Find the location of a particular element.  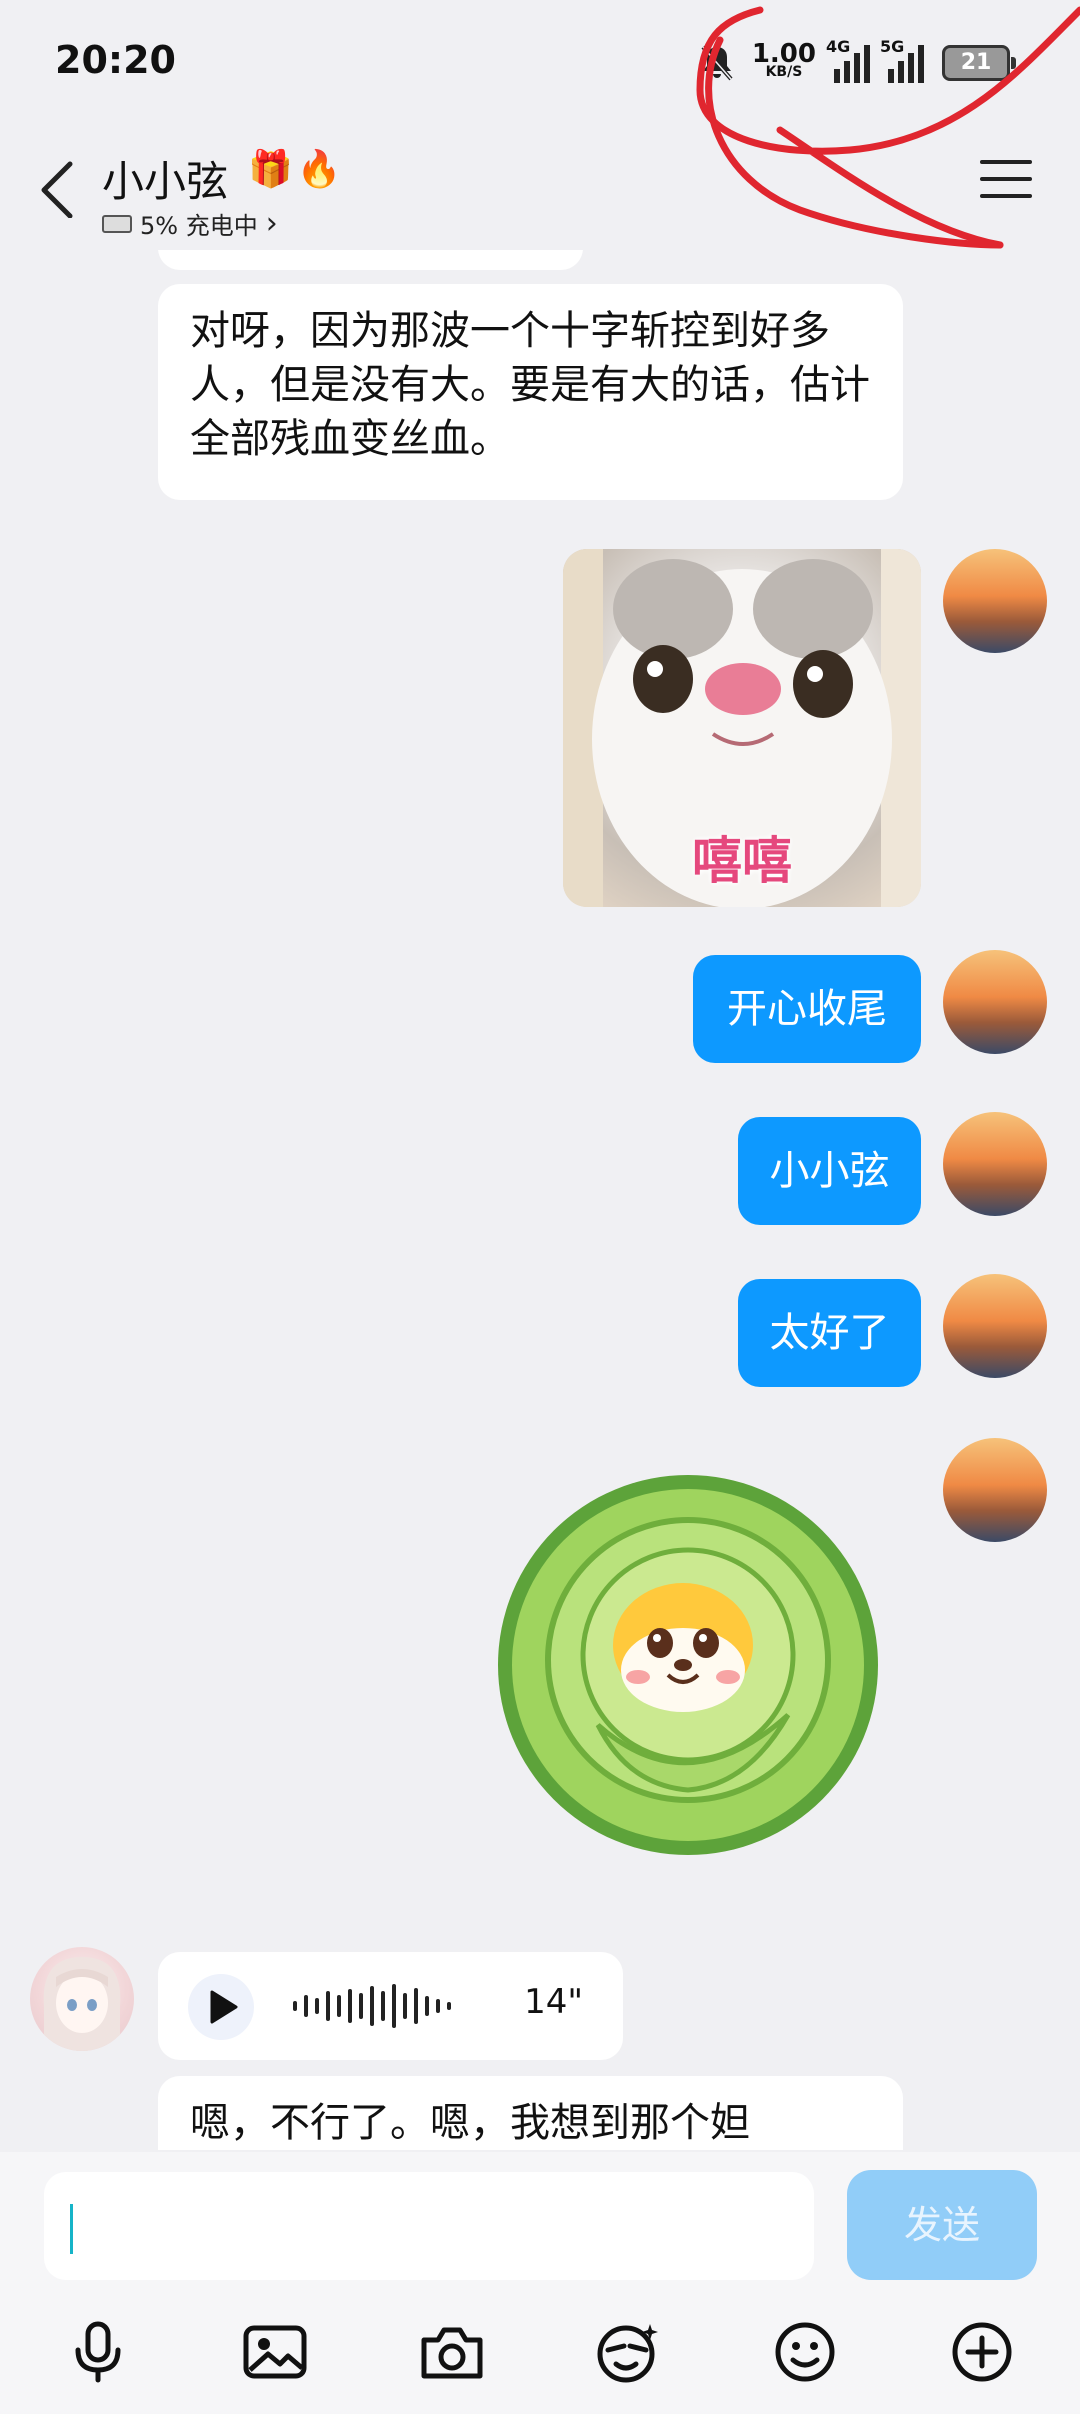

input-toolbar is located at coordinates (540, 2352).